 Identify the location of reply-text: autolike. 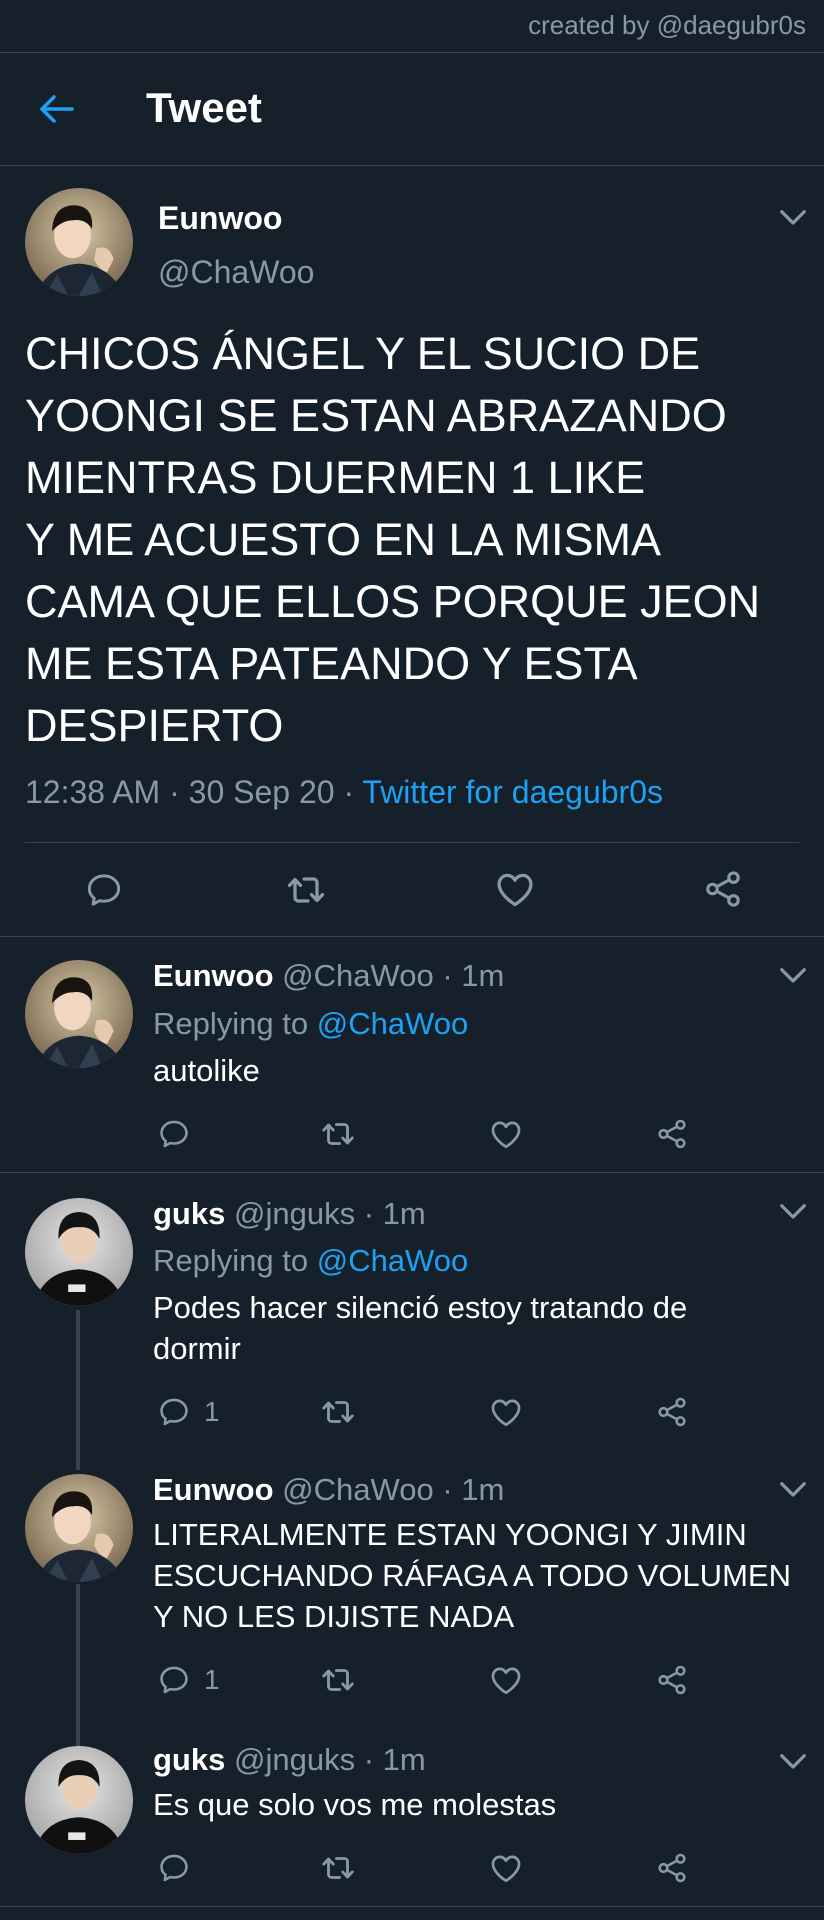
(473, 1070).